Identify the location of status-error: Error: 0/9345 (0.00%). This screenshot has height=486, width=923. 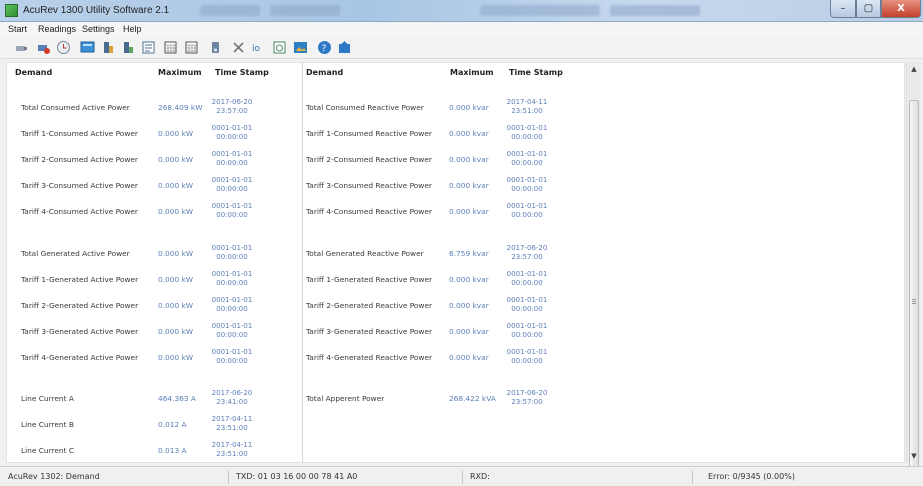
(751, 476).